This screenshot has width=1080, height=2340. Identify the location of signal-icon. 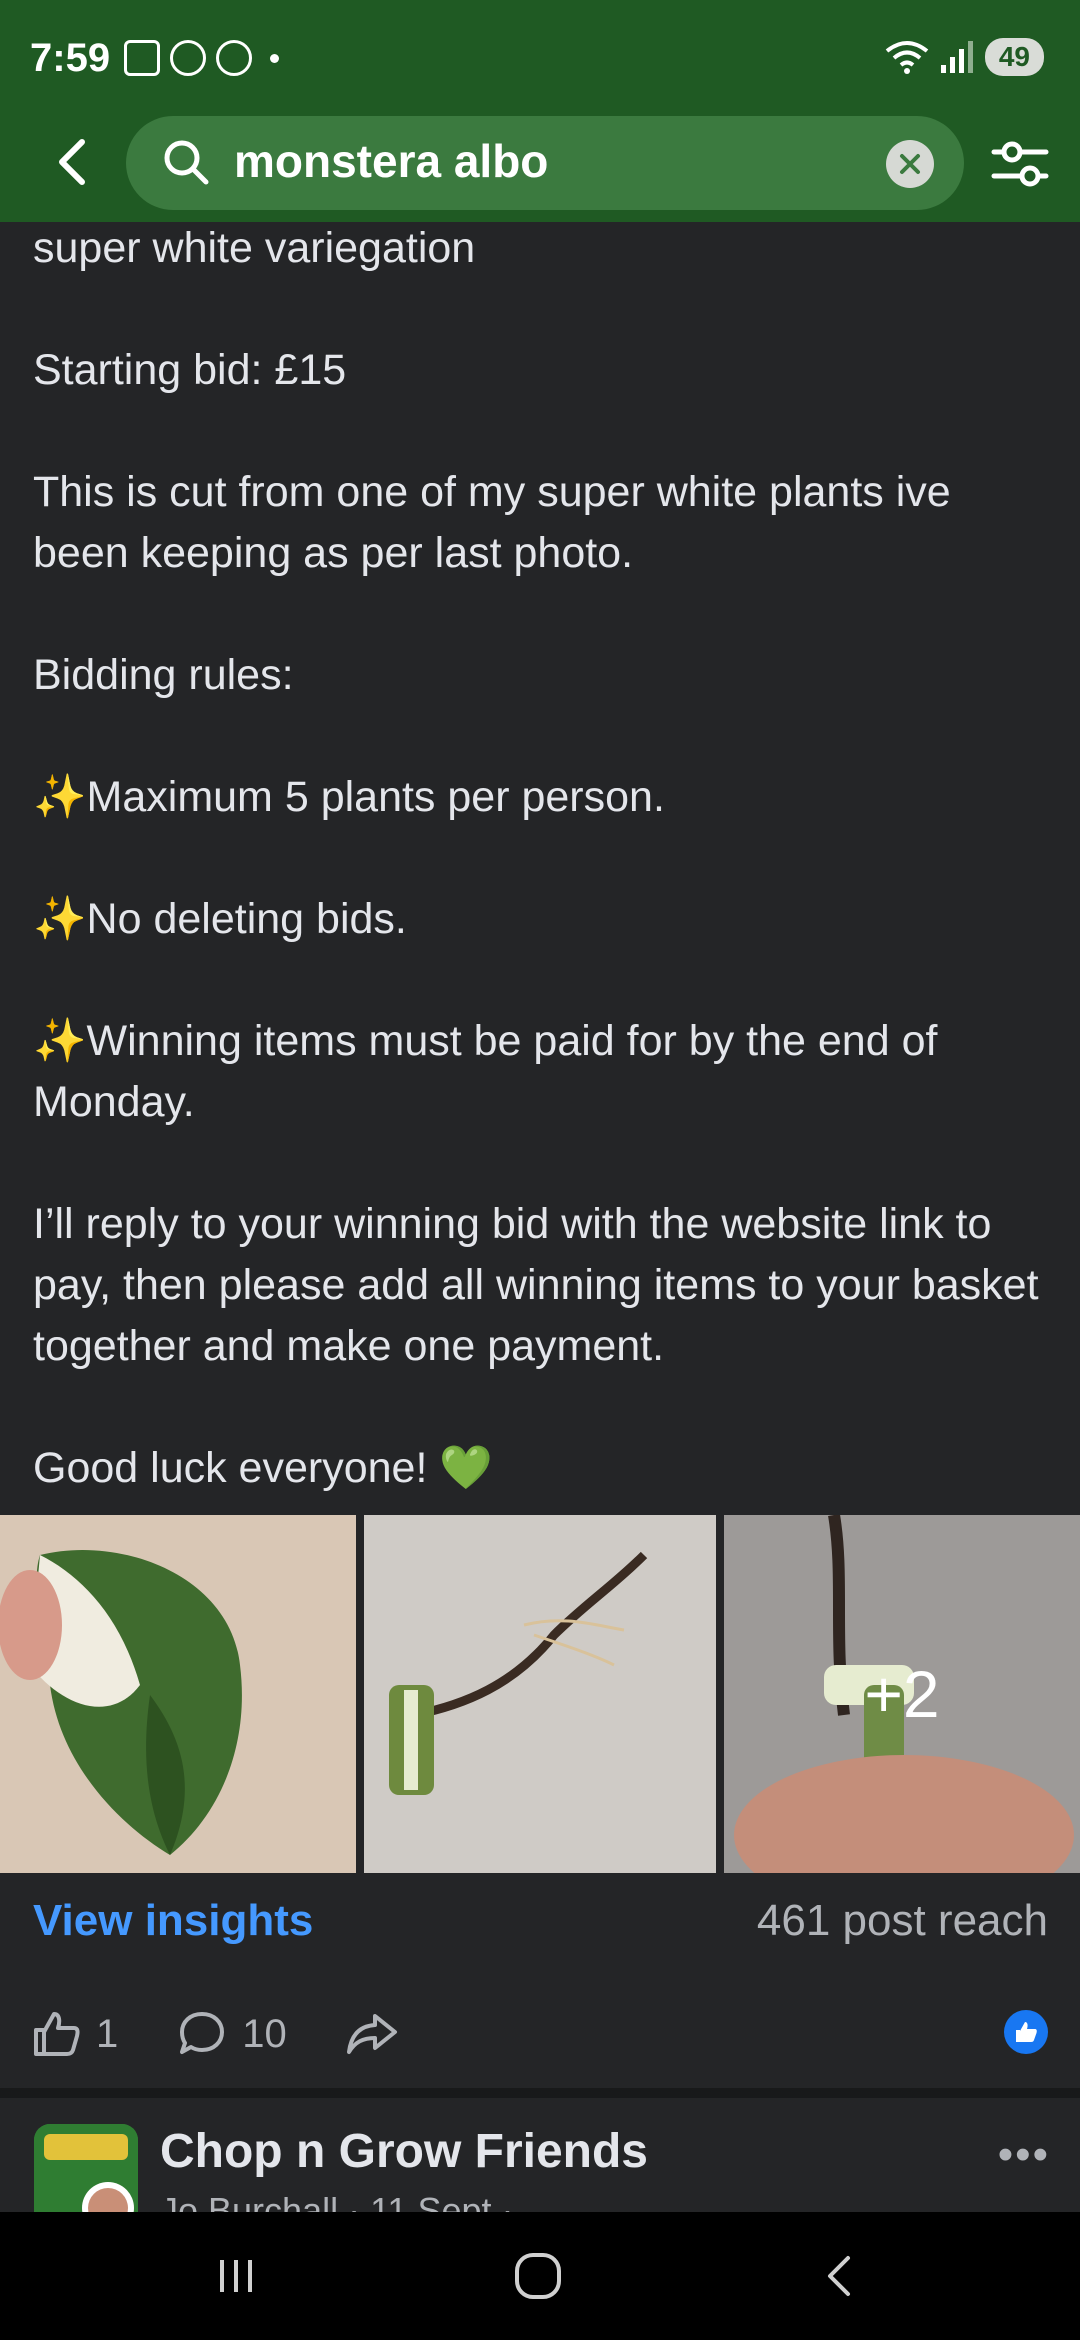
(956, 57).